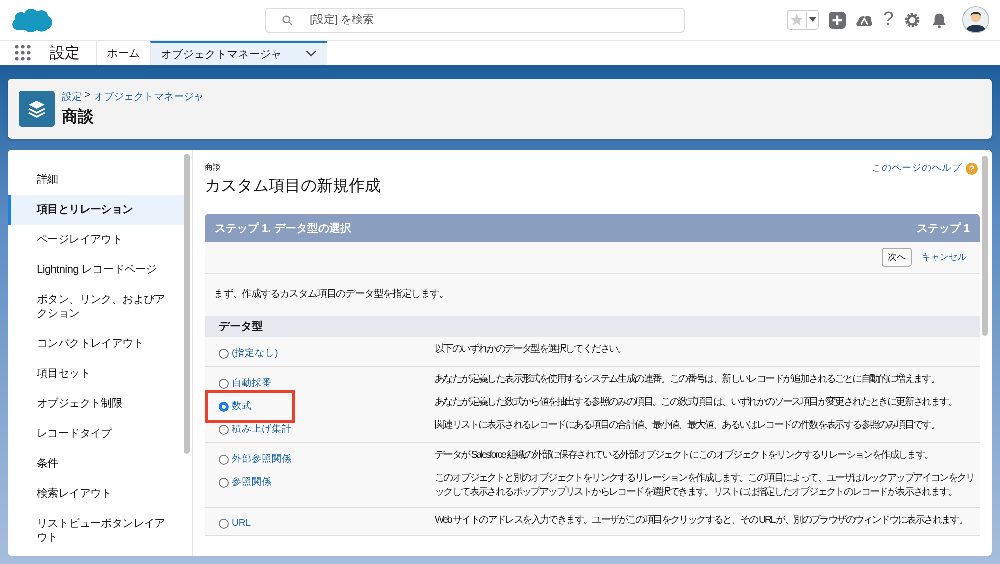 This screenshot has height=564, width=1000. I want to click on data-type-link: 自動採番, so click(252, 383).